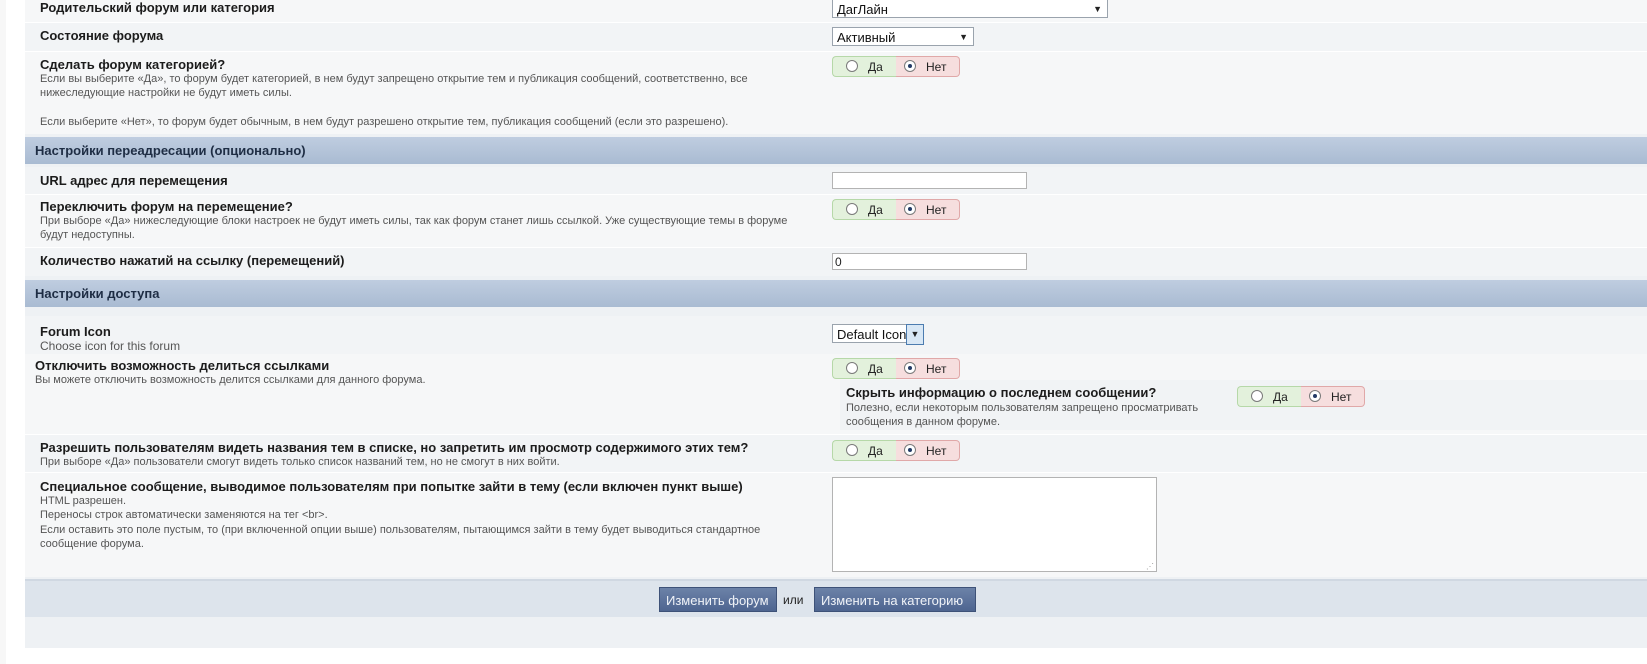 The image size is (1647, 664). I want to click on make-category-label: Сделать форум категорией?, so click(133, 64).